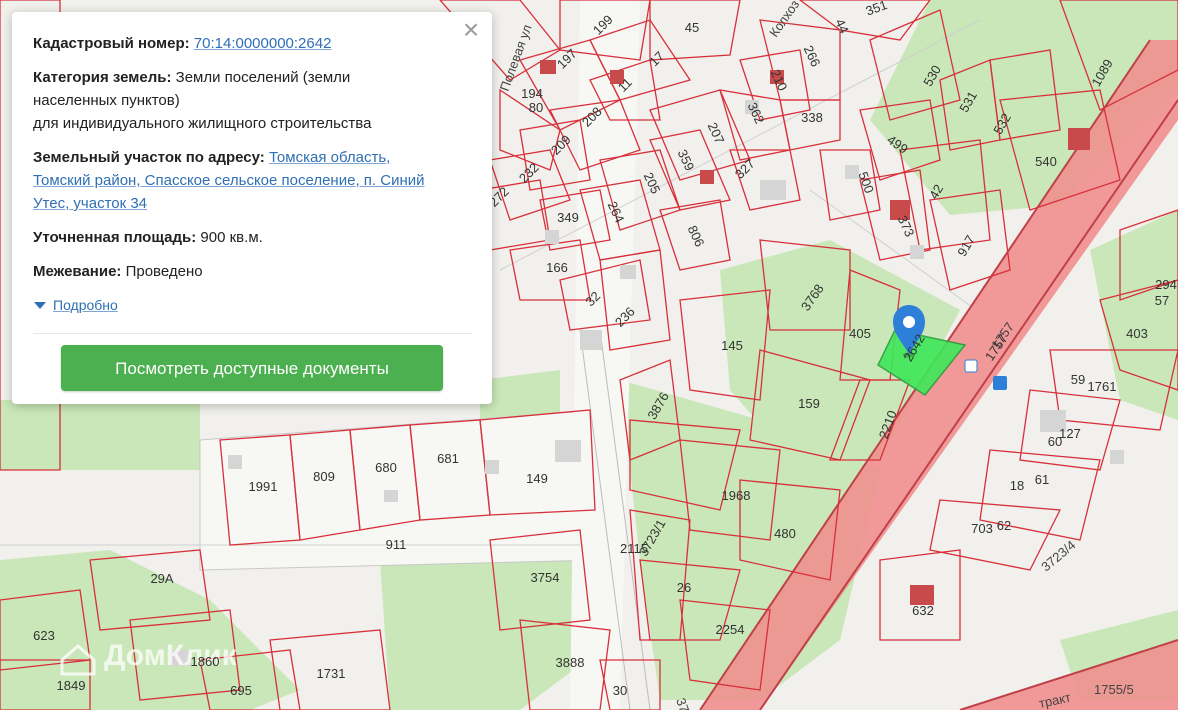 This screenshot has height=710, width=1178. I want to click on survey-label: Межевание:, so click(77, 271).